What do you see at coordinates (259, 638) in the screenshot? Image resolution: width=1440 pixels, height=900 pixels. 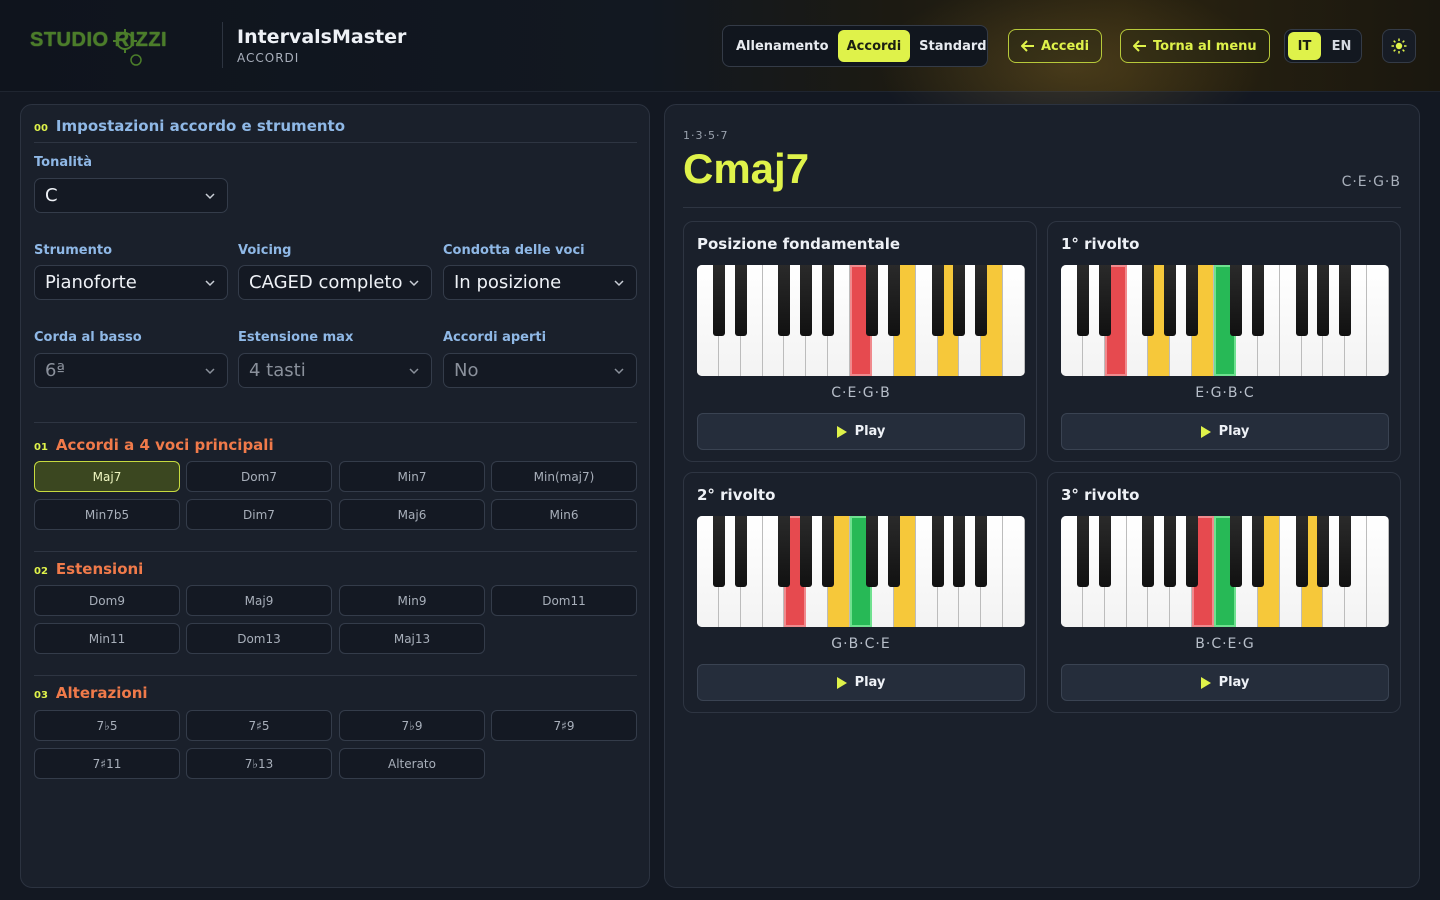 I see `chord-type-dom13-button: Dom13` at bounding box center [259, 638].